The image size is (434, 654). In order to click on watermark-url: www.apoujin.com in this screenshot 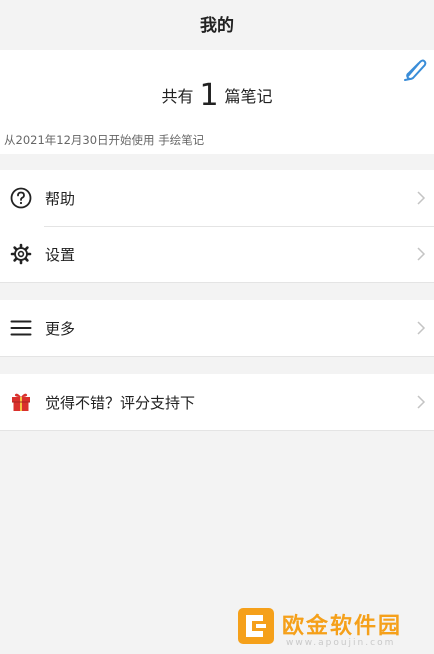, I will do `click(341, 643)`.